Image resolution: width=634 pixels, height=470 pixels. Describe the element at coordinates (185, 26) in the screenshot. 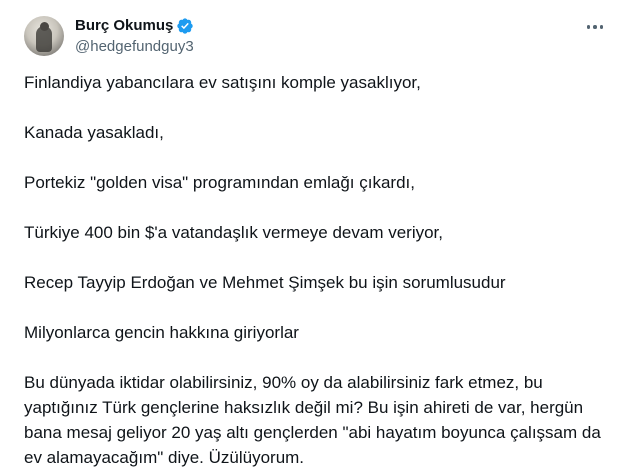

I see `verified-badge-icon` at that location.